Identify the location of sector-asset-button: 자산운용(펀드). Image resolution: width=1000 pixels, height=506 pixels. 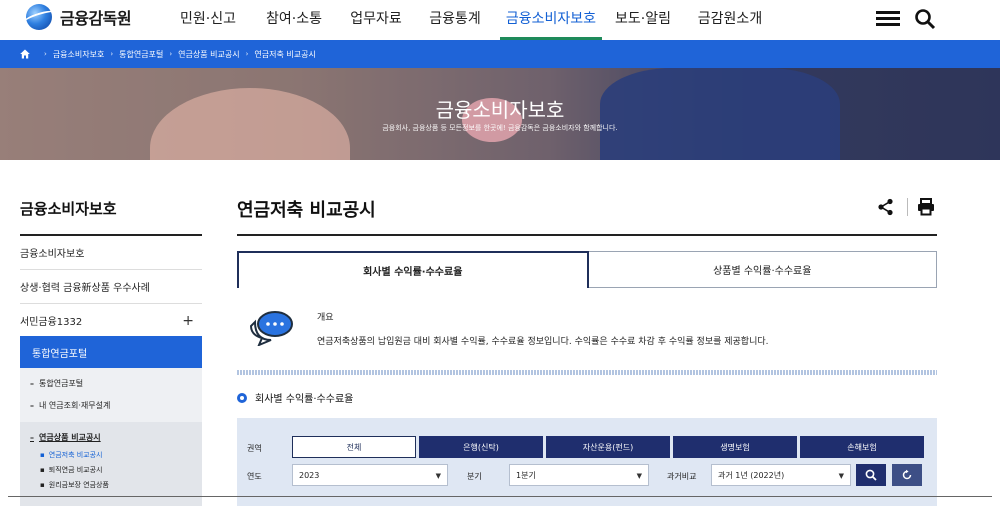
(608, 447).